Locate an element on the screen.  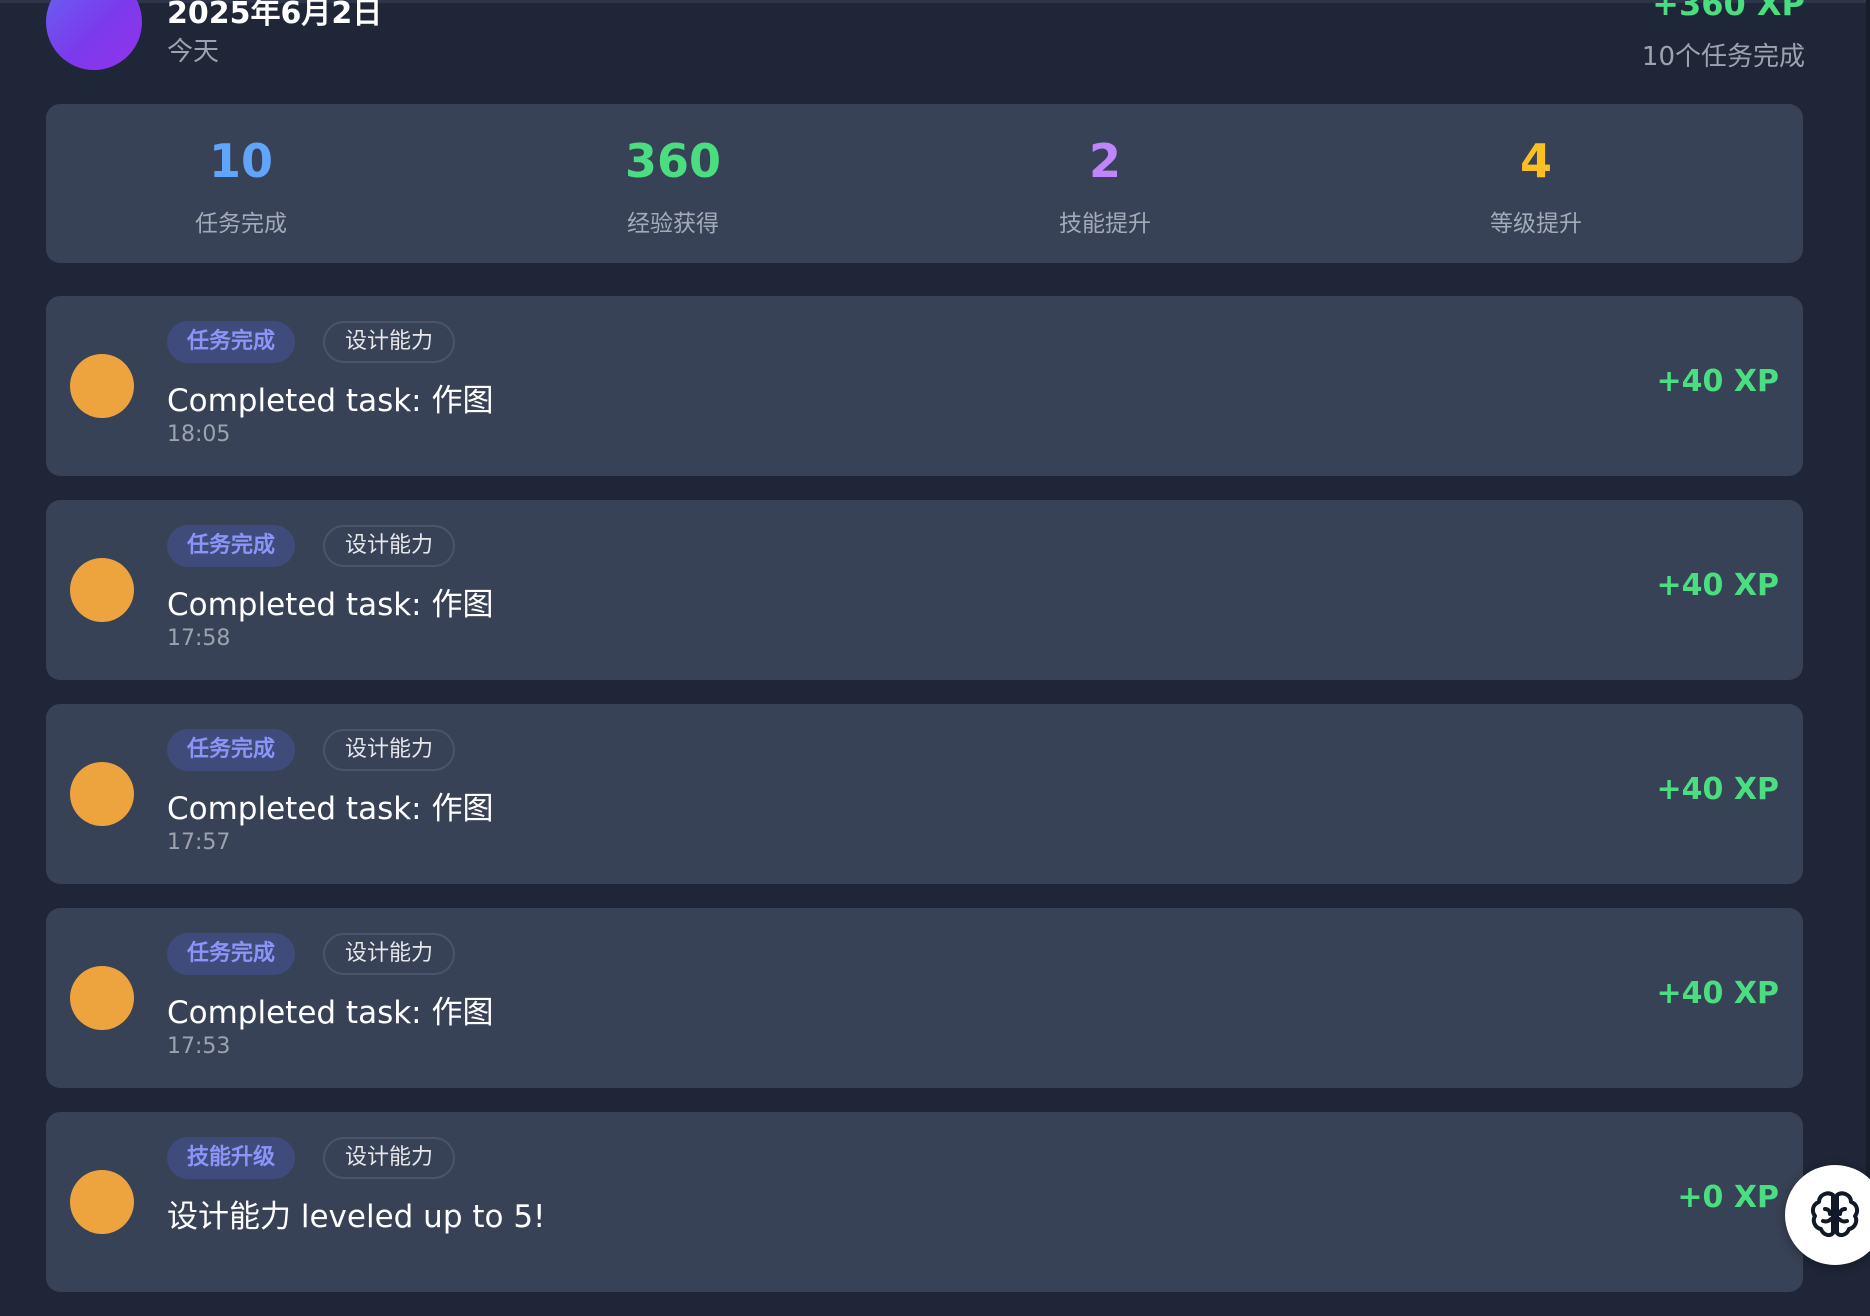
stat-skill-ups: 2 技能提升 is located at coordinates (1105, 183).